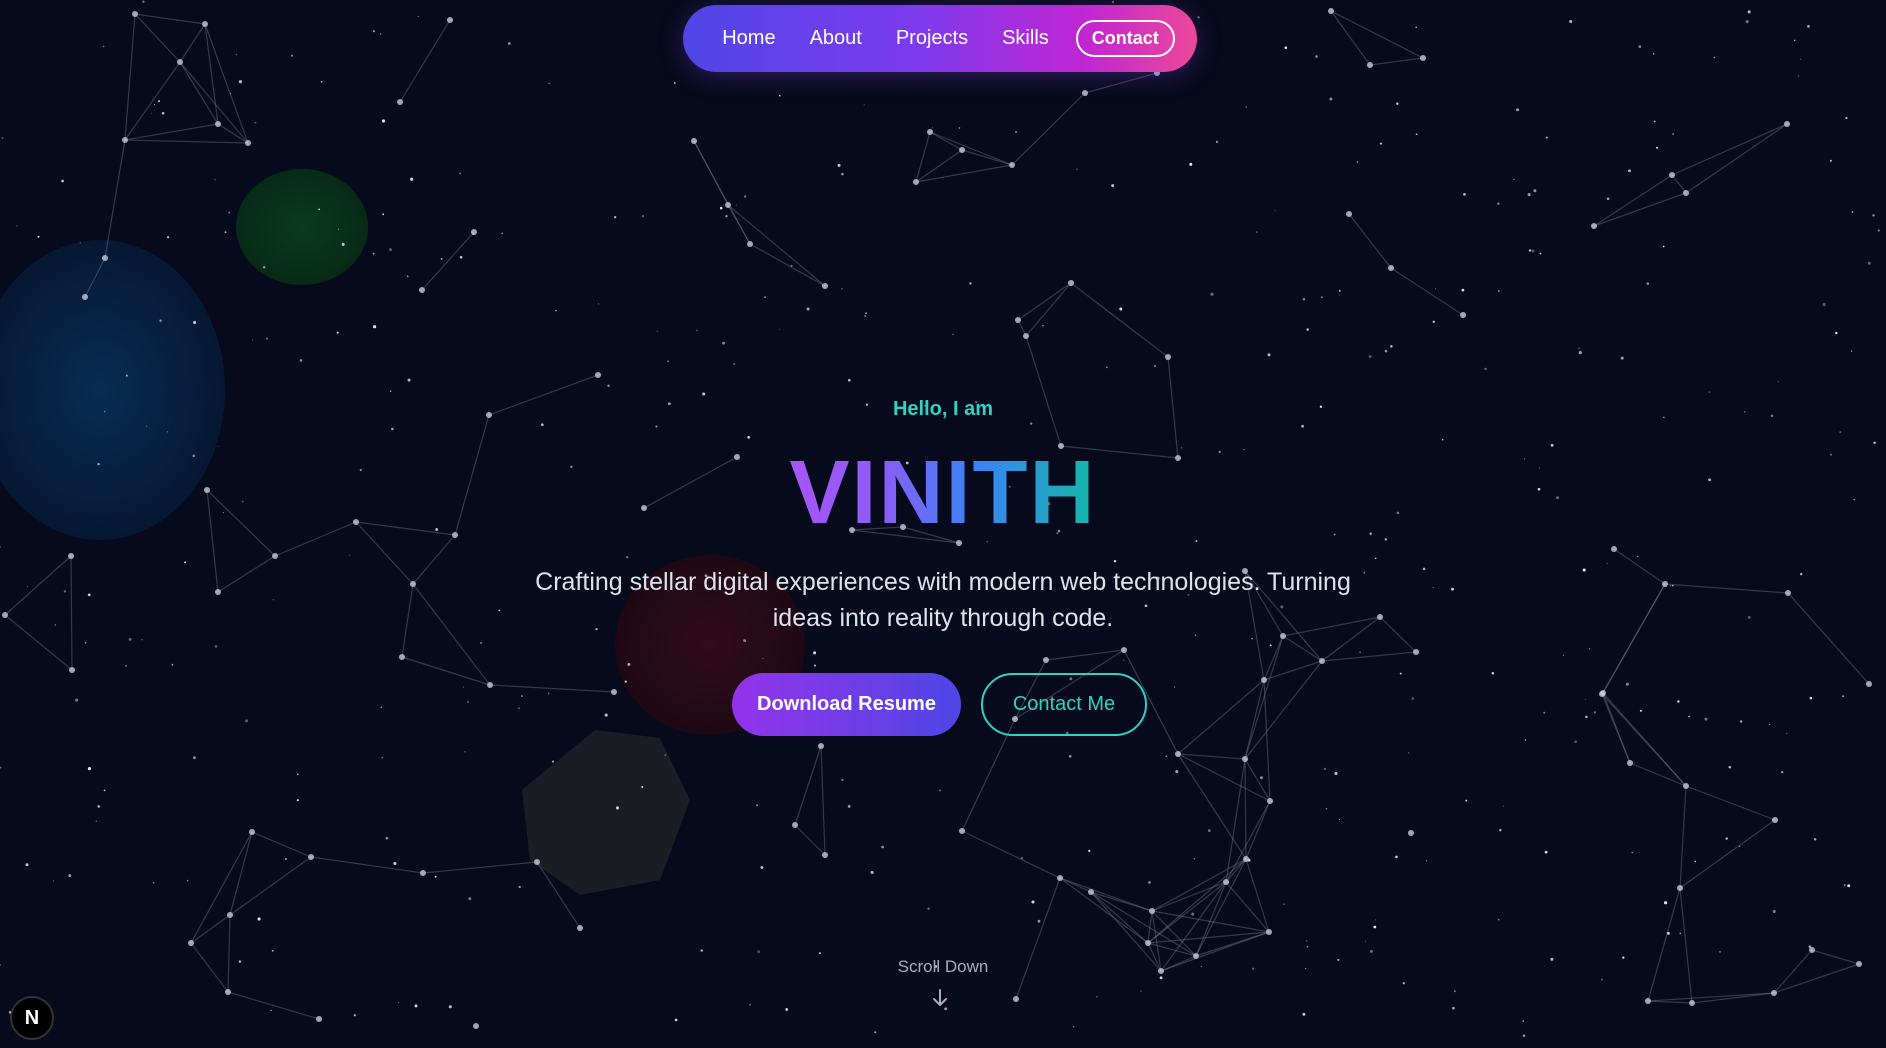 The height and width of the screenshot is (1048, 1886). Describe the element at coordinates (1025, 38) in the screenshot. I see `nav-skills-link: Skills` at that location.